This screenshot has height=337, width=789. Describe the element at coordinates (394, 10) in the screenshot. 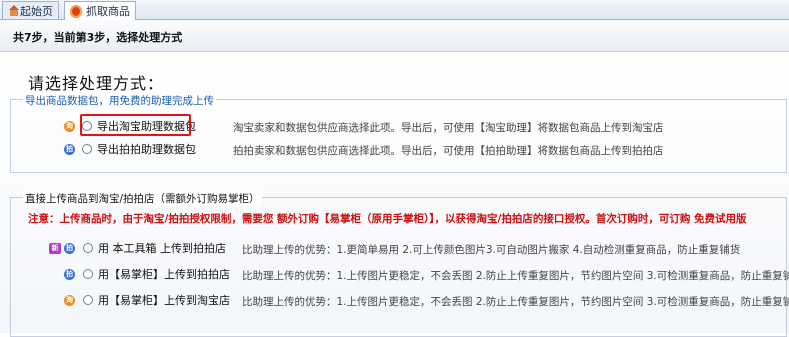

I see `tab-bar: 起始页 抓取商品` at that location.